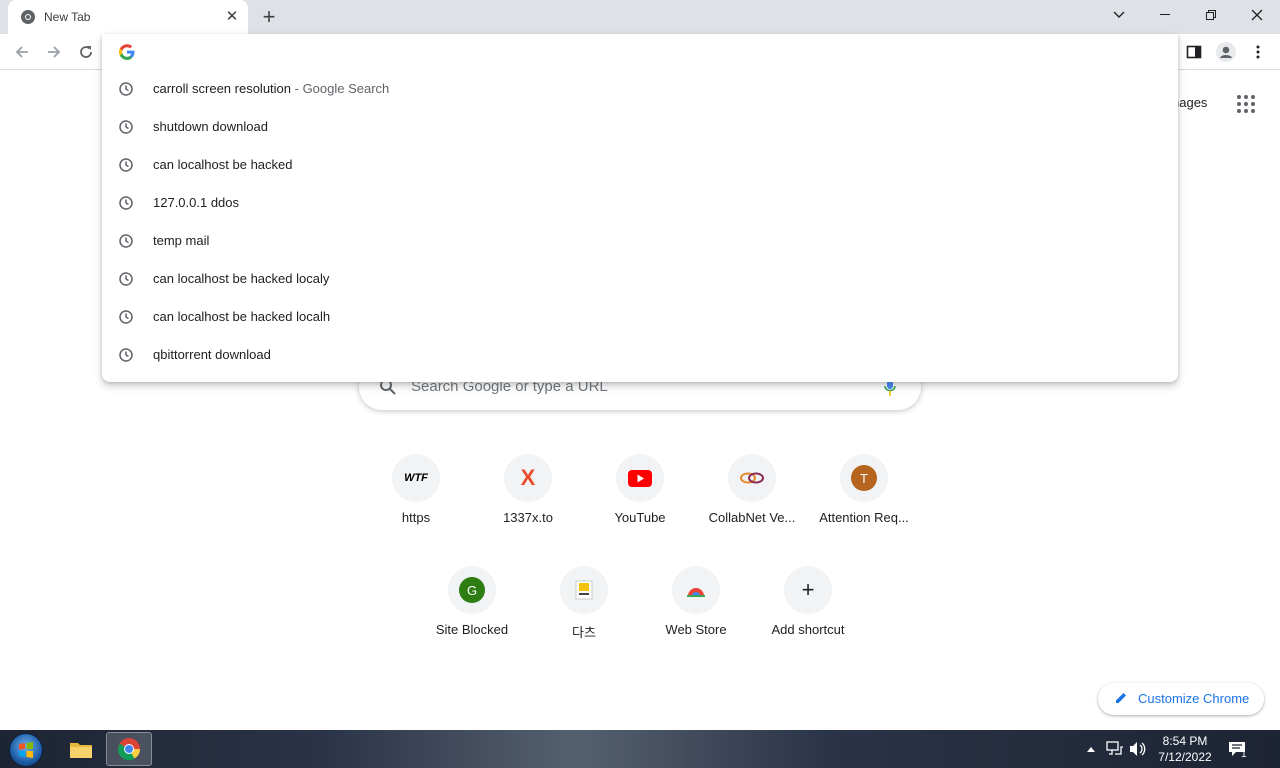 This screenshot has width=1280, height=768. Describe the element at coordinates (340, 88) in the screenshot. I see `suggestion-suffix: - Google Search` at that location.